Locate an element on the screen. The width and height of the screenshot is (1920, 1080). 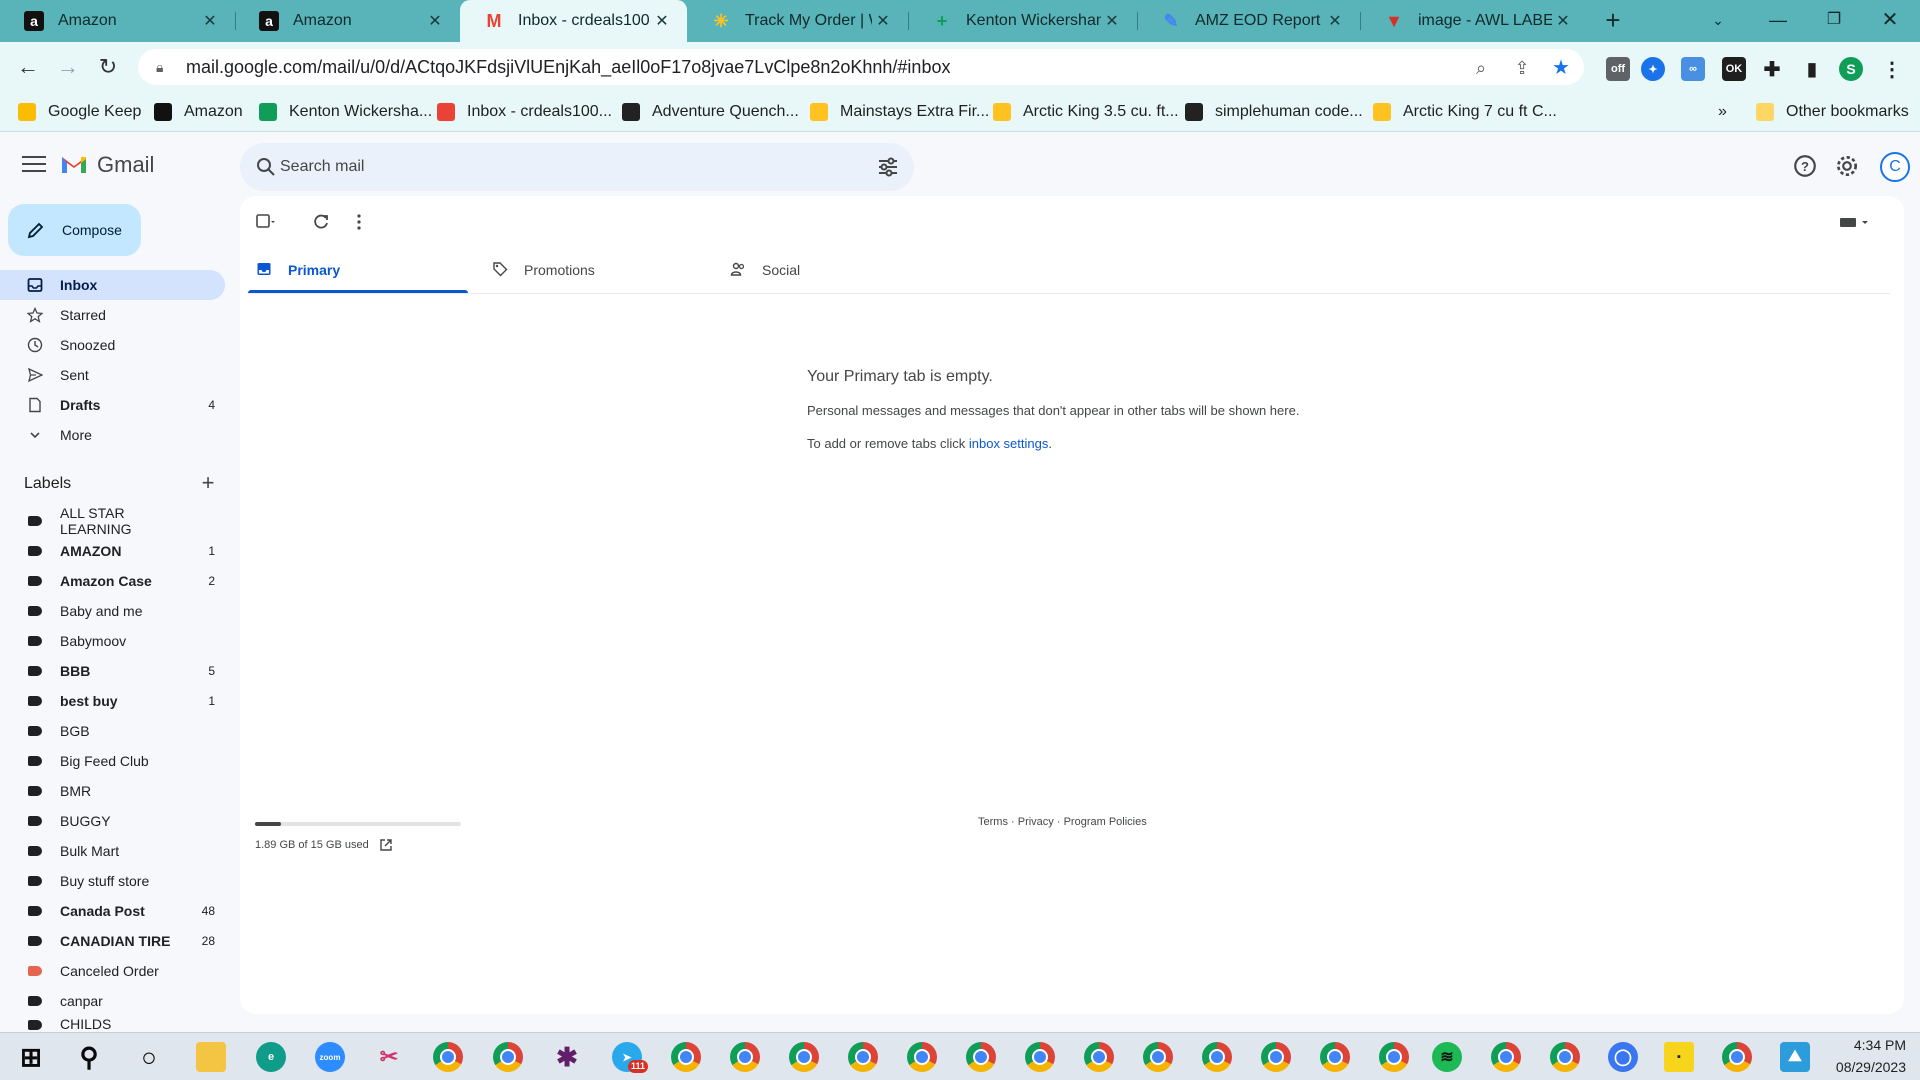
select-checkbox is located at coordinates (264, 222).